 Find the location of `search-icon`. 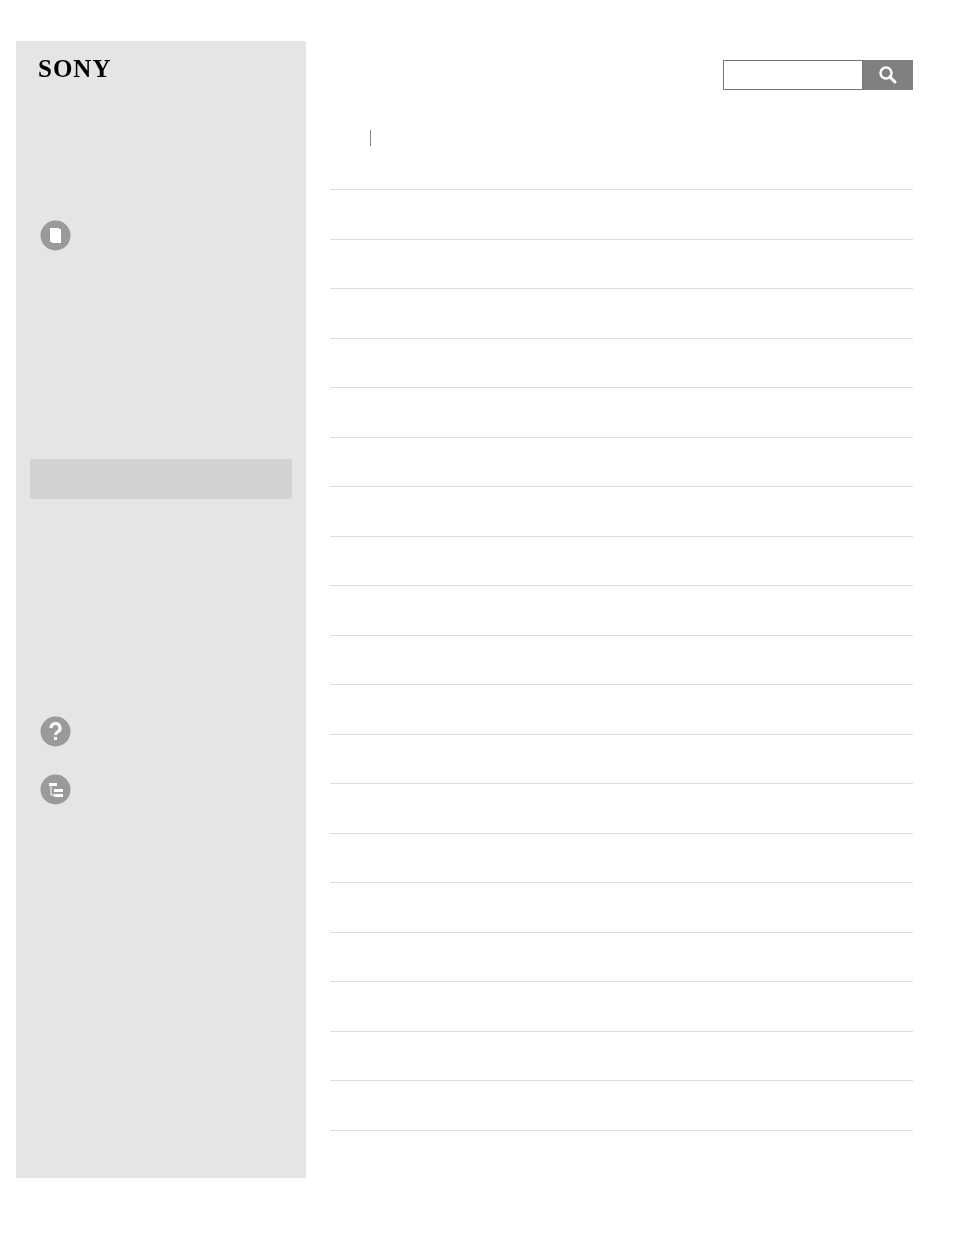

search-icon is located at coordinates (888, 75).